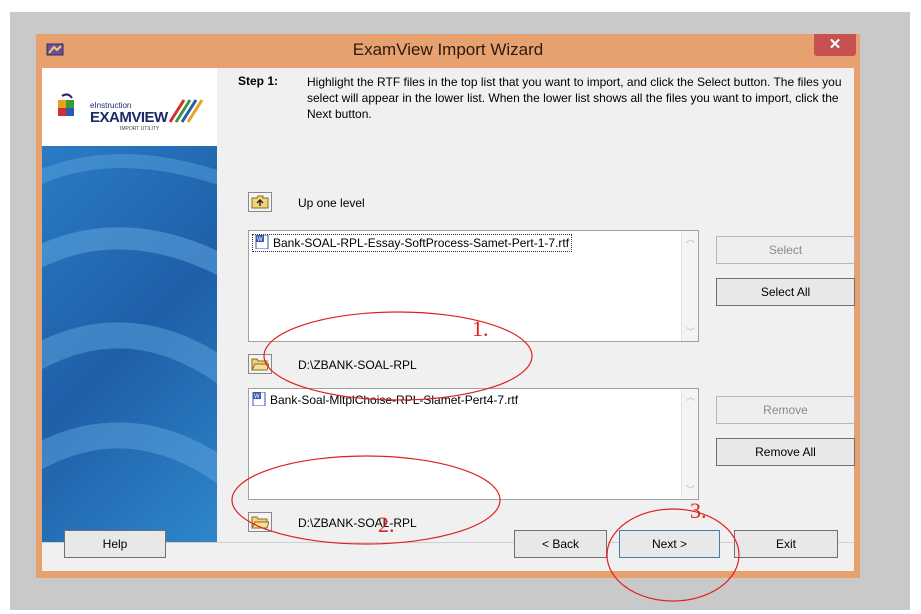  What do you see at coordinates (689, 286) in the screenshot?
I see `top-list-scrollbar: ︿ ﹀` at bounding box center [689, 286].